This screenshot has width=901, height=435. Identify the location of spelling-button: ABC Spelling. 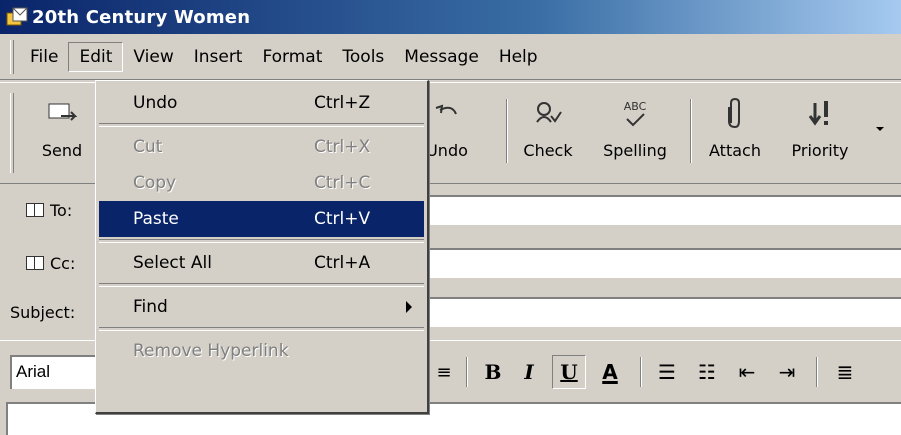
(635, 134).